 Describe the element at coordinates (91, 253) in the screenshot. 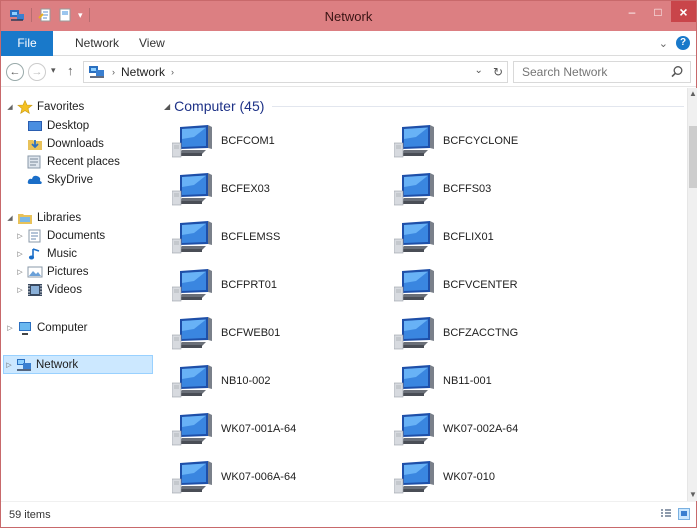

I see `sidebar-item-music: ▷ Music` at that location.